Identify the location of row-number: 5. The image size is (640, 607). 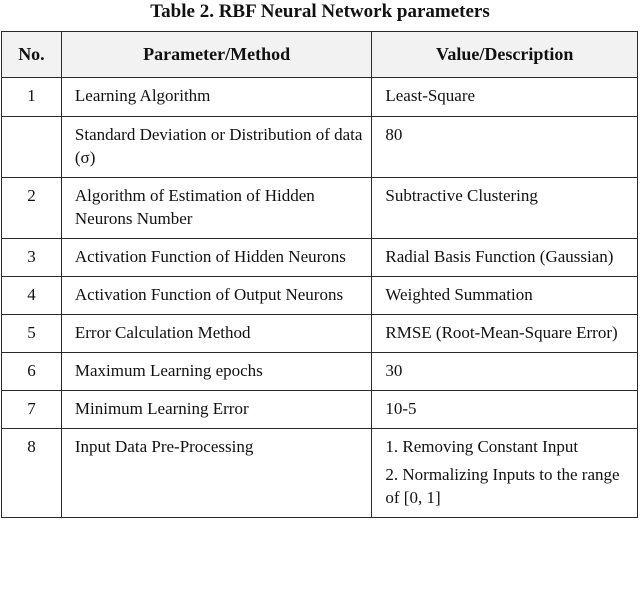
(31, 333).